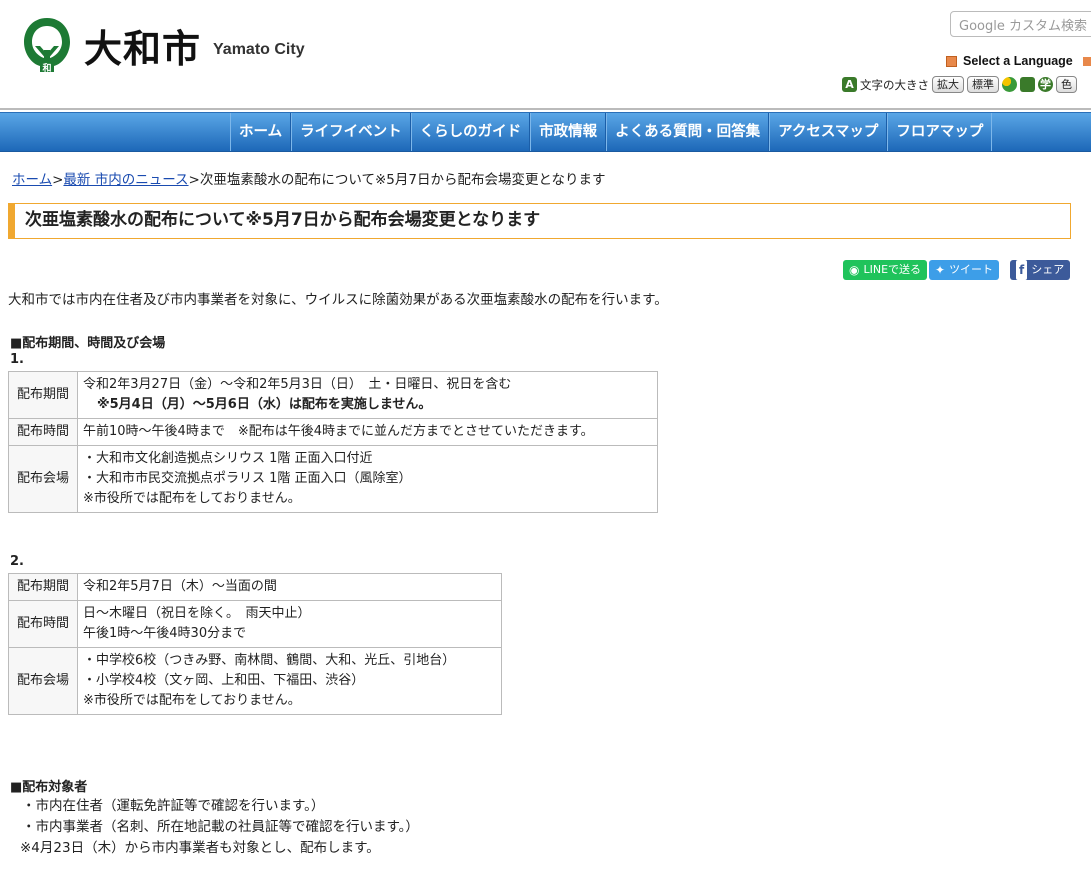 The width and height of the screenshot is (1091, 882). What do you see at coordinates (894, 84) in the screenshot?
I see `text-size-label: 文字の大きさ` at bounding box center [894, 84].